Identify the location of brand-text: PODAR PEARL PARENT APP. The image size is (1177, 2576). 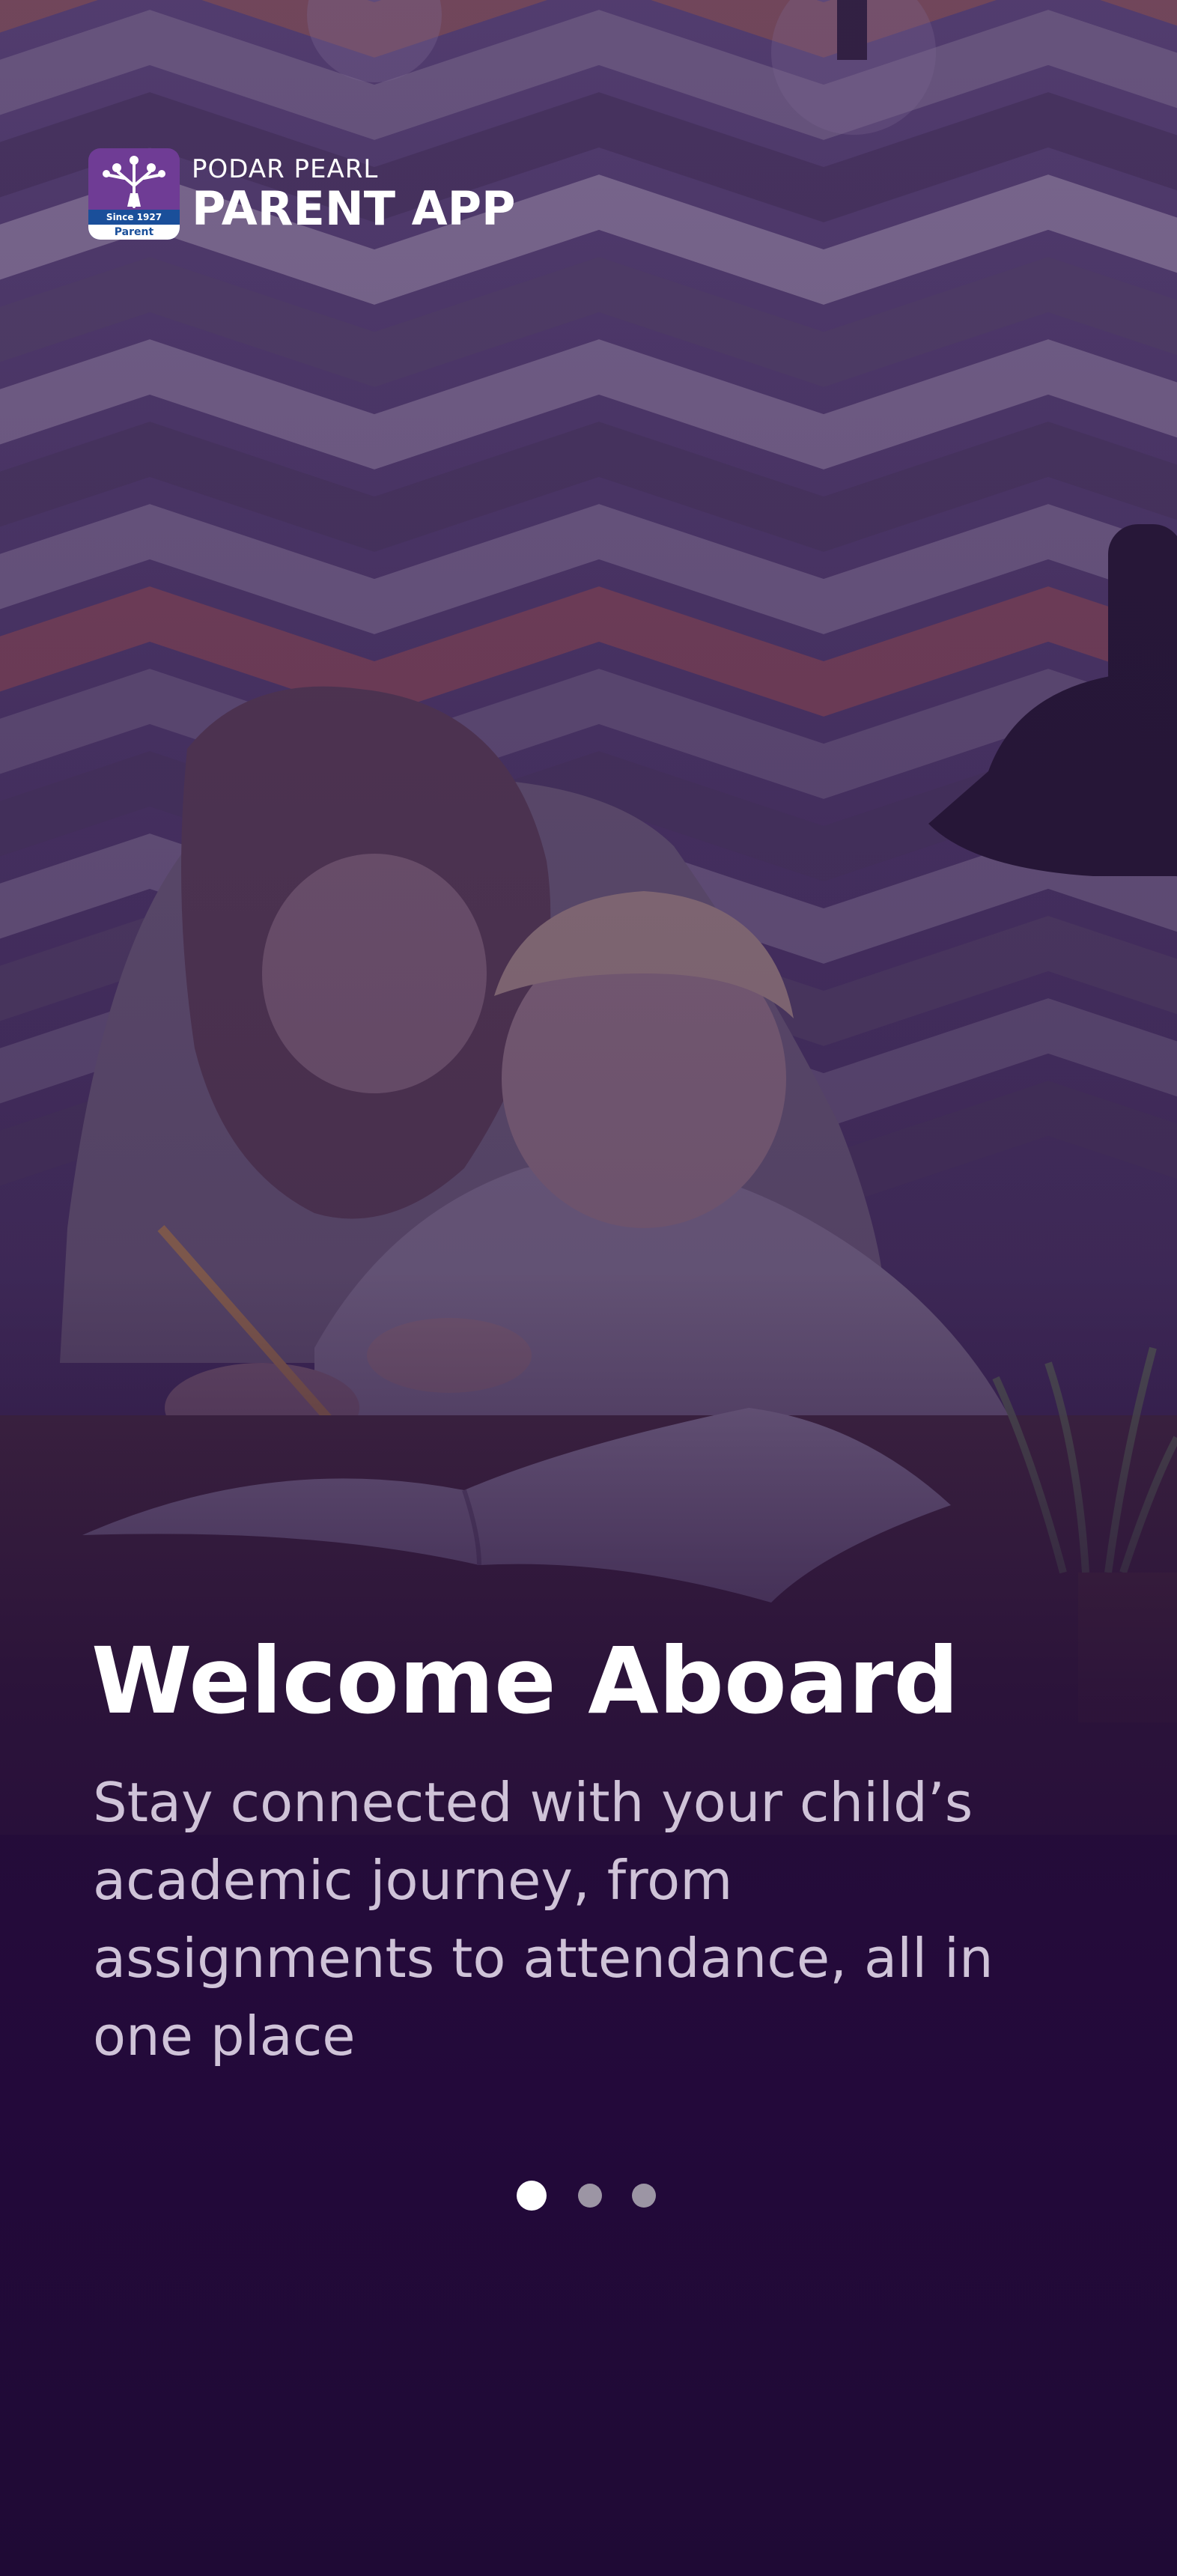
(353, 194).